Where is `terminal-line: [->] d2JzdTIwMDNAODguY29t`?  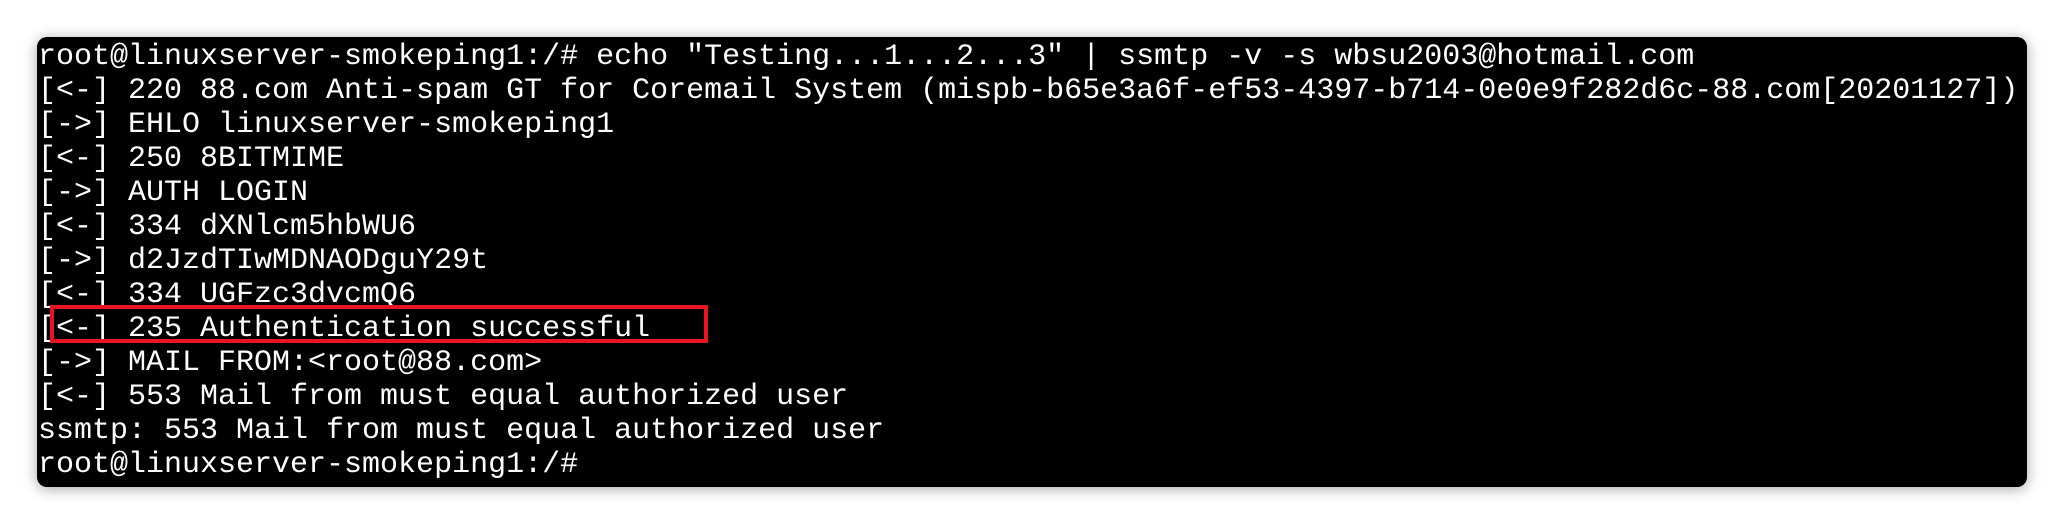 terminal-line: [->] d2JzdTIwMDNAODguY29t is located at coordinates (263, 261).